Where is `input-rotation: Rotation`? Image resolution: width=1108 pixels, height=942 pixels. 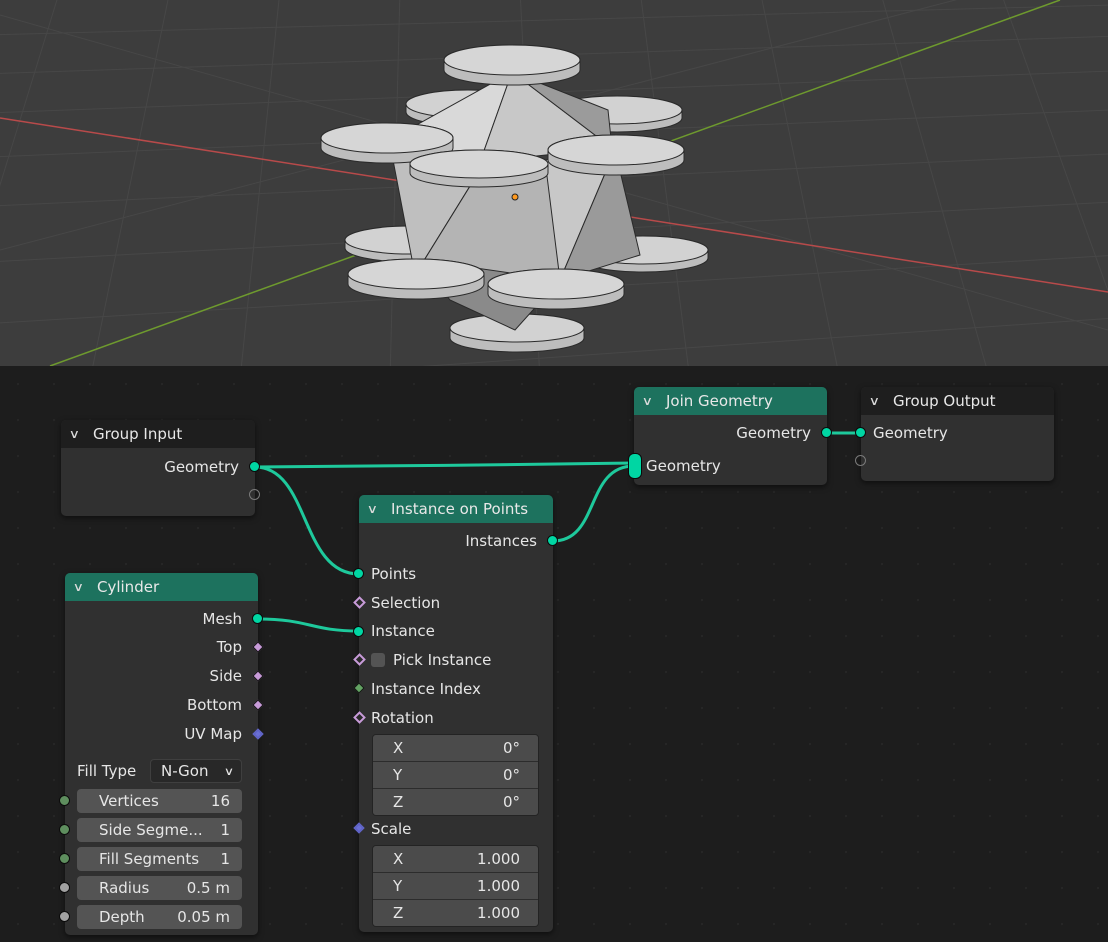
input-rotation: Rotation is located at coordinates (456, 718).